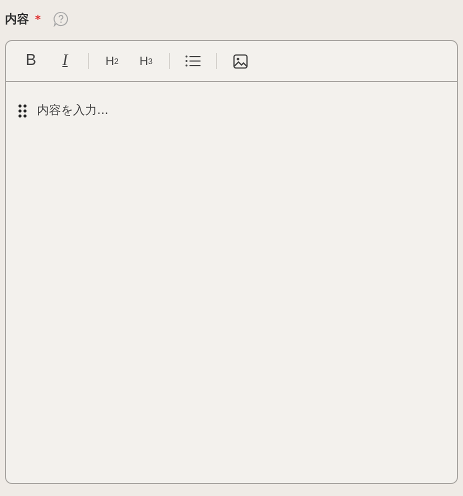 The width and height of the screenshot is (463, 496). What do you see at coordinates (65, 61) in the screenshot?
I see `italic-button: I` at bounding box center [65, 61].